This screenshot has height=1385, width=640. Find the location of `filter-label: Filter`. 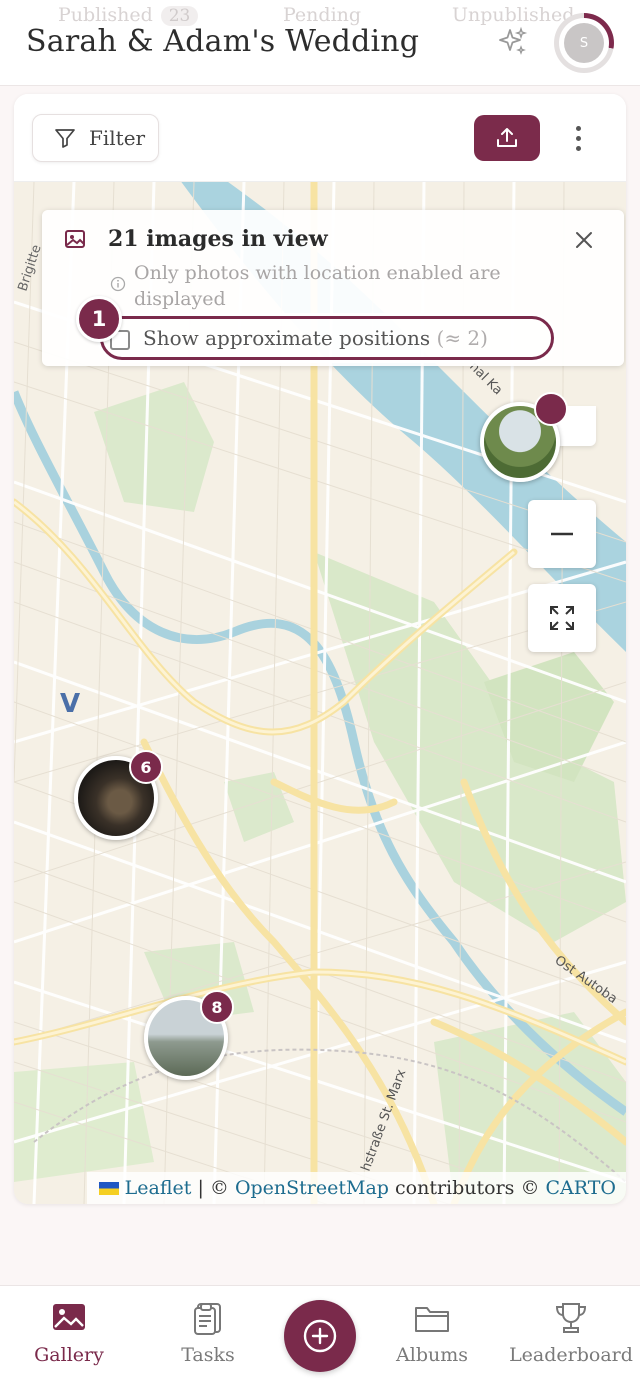

filter-label: Filter is located at coordinates (117, 138).